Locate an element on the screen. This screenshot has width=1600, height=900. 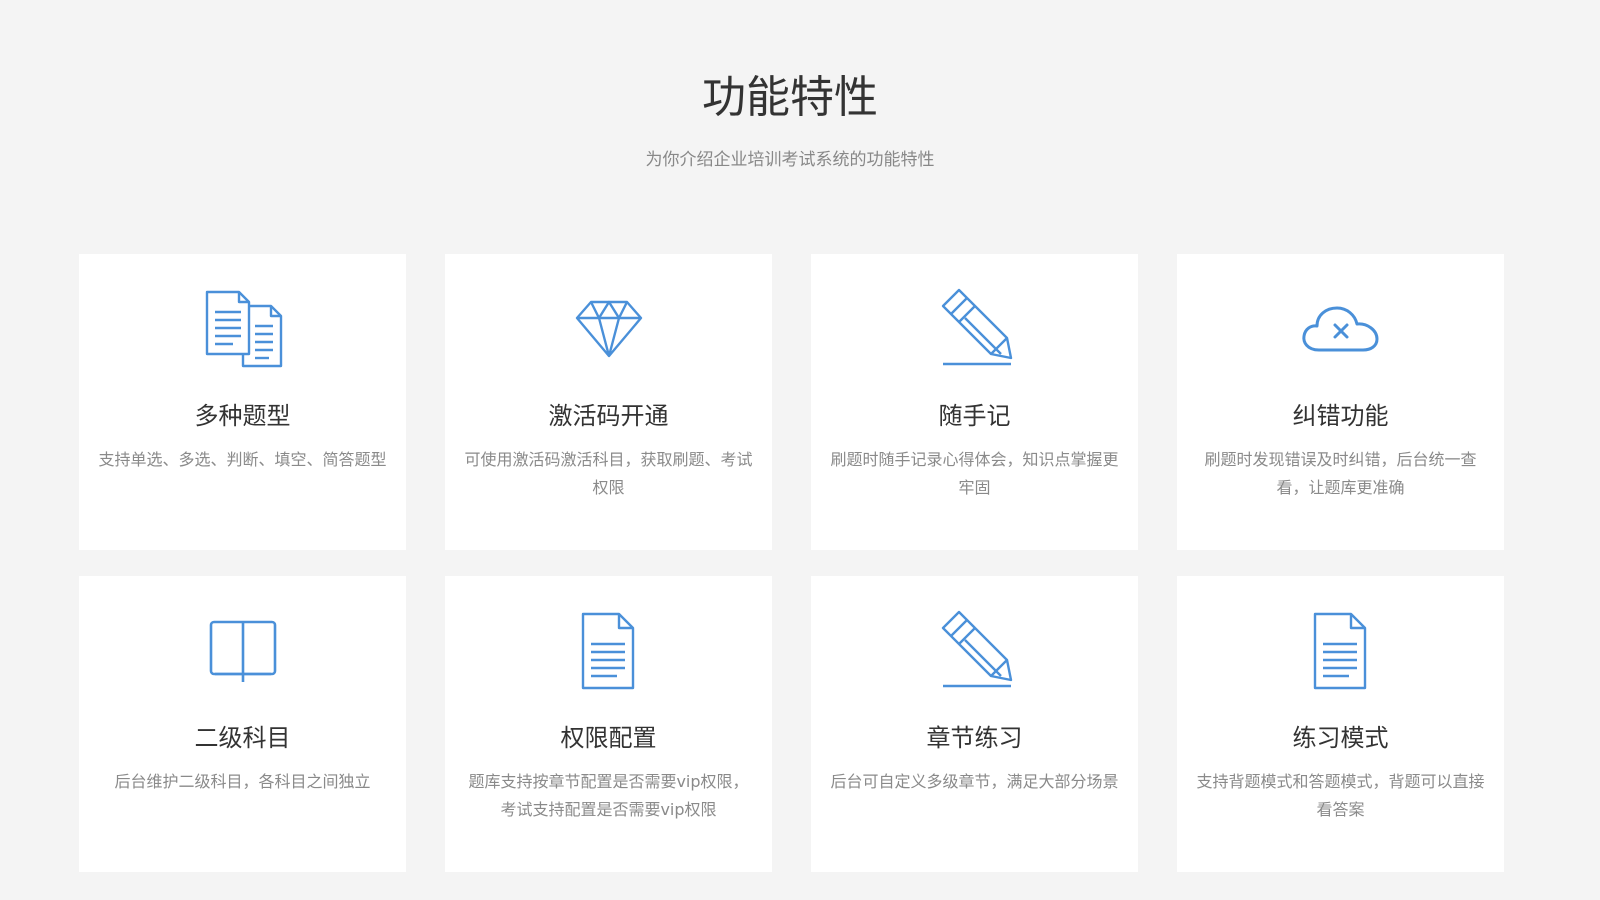
feature-card-permissions: 权限配置 题库支持按章节配置是否需要vip权限，考试支持配置是否需要vip权限 is located at coordinates (608, 724).